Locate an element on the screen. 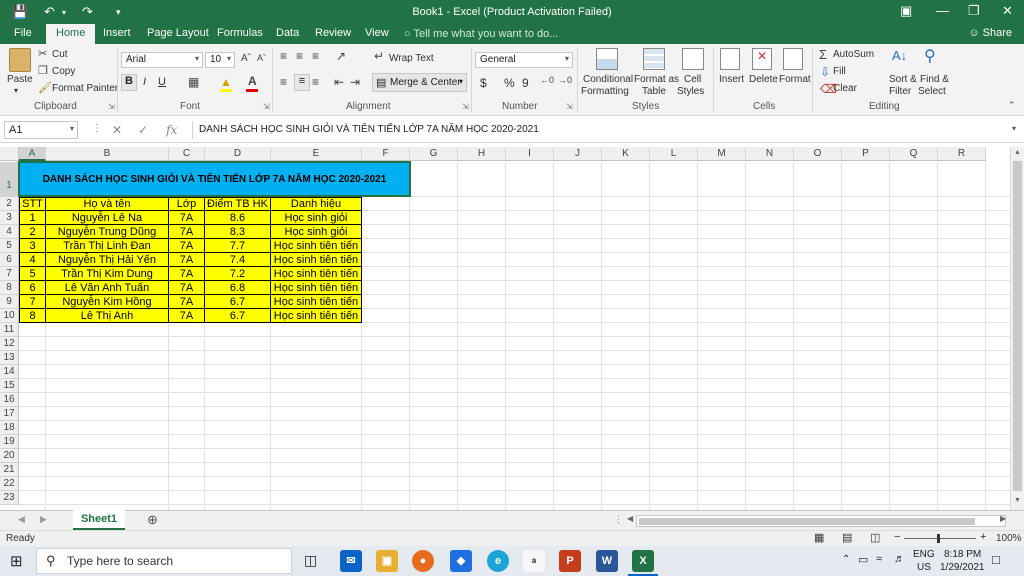 This screenshot has width=1024, height=576. file-explorer-icon: ▣ is located at coordinates (387, 561).